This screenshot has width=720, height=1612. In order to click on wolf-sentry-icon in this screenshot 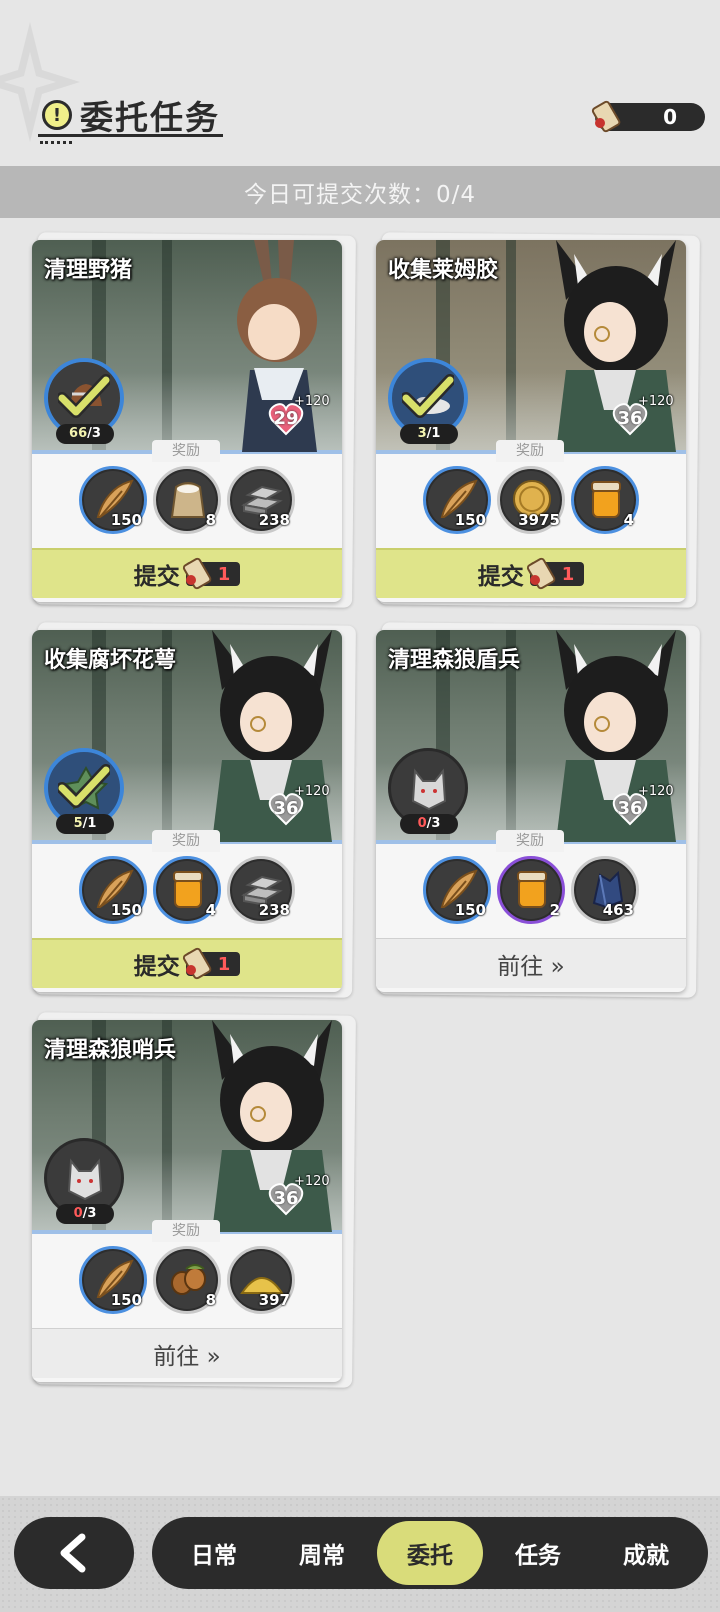, I will do `click(85, 1179)`.